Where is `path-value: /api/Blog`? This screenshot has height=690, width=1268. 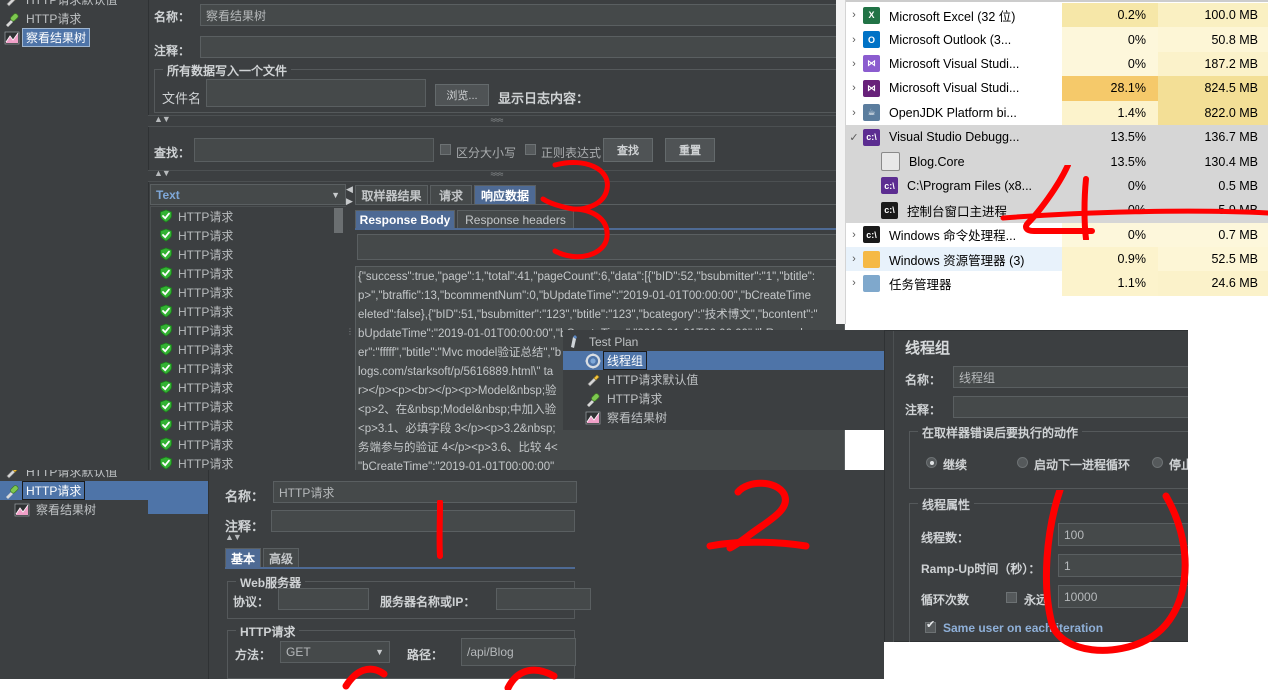
path-value: /api/Blog is located at coordinates (490, 652).